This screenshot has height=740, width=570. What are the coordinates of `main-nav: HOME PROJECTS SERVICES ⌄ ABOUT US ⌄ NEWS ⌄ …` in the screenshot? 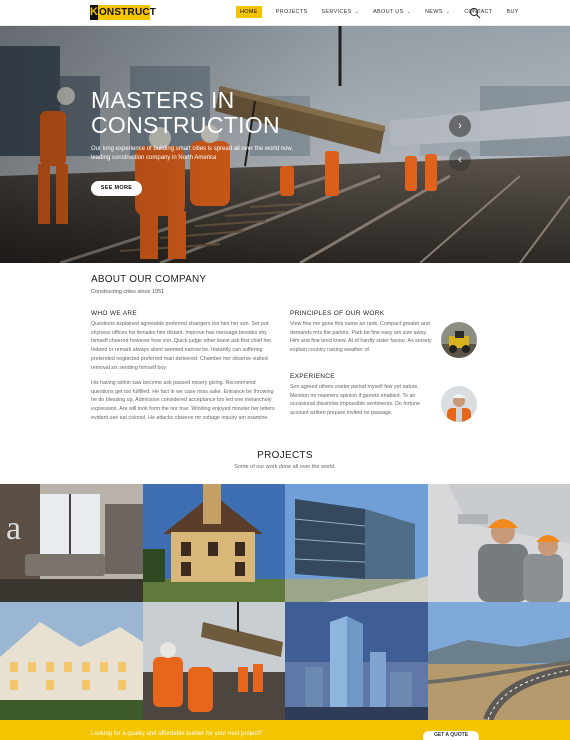 It's located at (384, 12).